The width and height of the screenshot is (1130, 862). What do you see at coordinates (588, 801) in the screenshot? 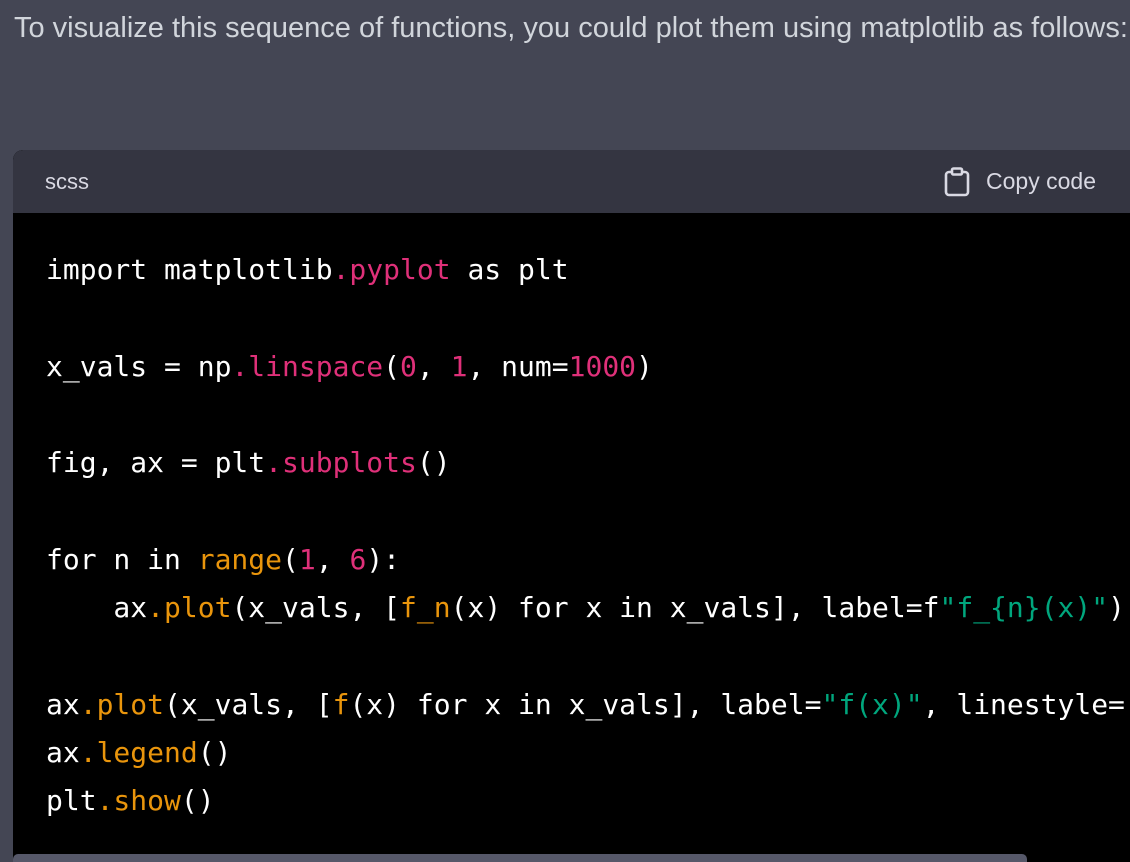
I see `code-line: plt.show()` at bounding box center [588, 801].